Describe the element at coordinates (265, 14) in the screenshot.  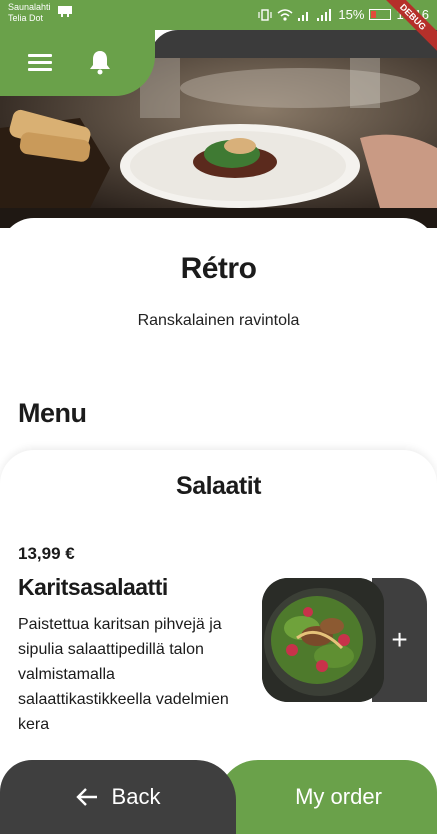
I see `vibrate-icon` at that location.